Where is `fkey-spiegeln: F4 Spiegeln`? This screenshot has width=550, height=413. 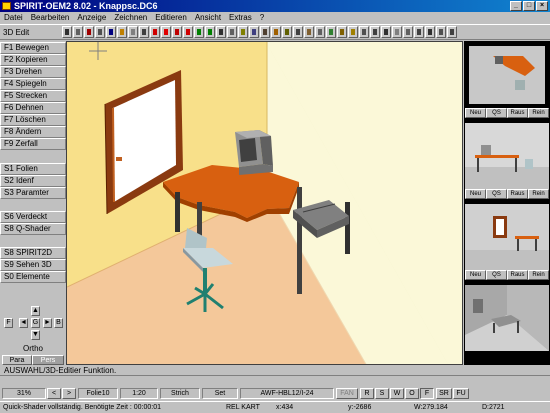
fkey-spiegeln: F4 Spiegeln is located at coordinates (33, 84).